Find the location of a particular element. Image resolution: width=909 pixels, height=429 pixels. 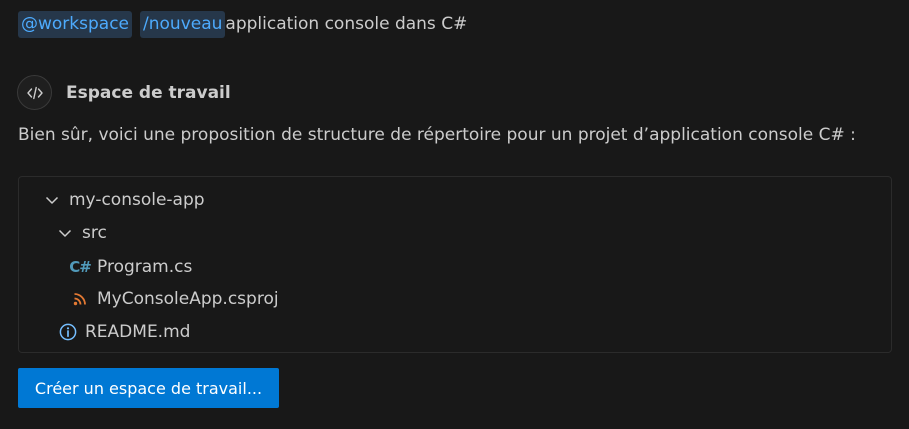

command-mention: /nouveau is located at coordinates (183, 24).